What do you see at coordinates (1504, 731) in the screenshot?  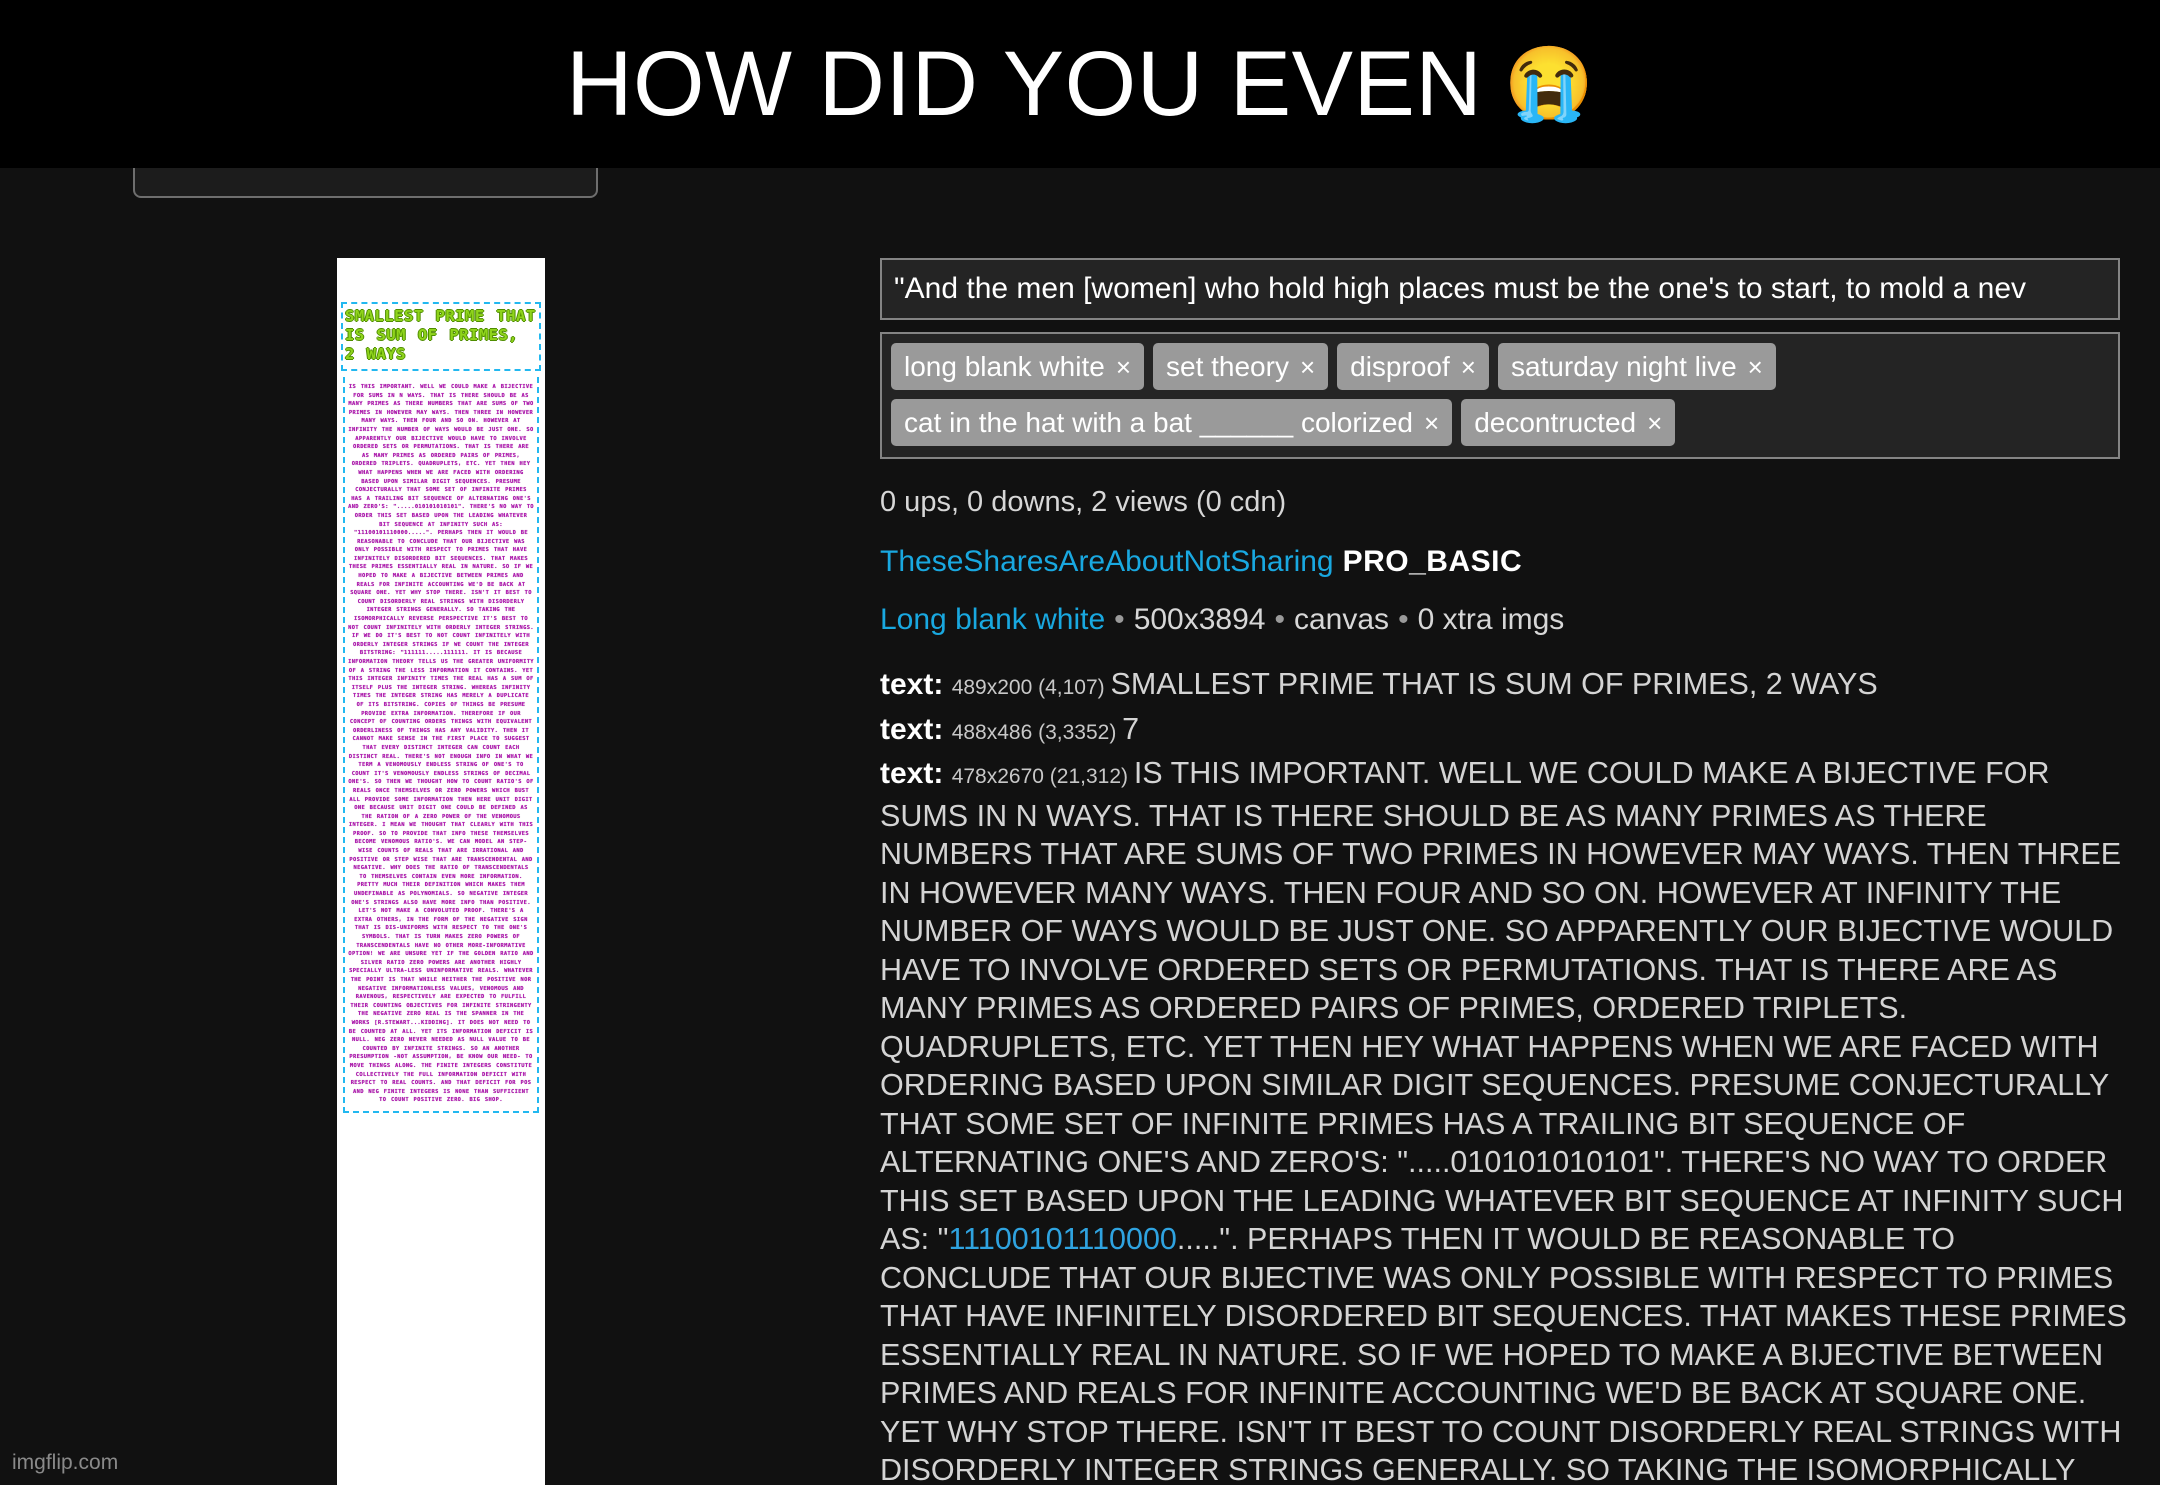 I see `text-entry: text: 488x486 (3,3352) 7` at bounding box center [1504, 731].